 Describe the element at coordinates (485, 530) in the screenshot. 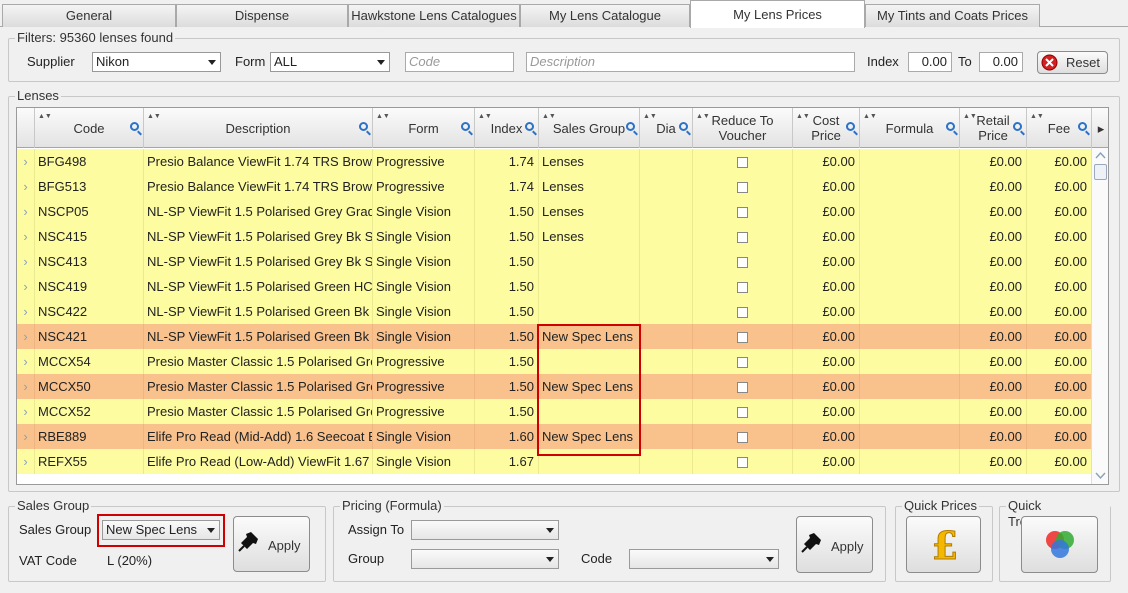

I see `assign-to-select` at that location.